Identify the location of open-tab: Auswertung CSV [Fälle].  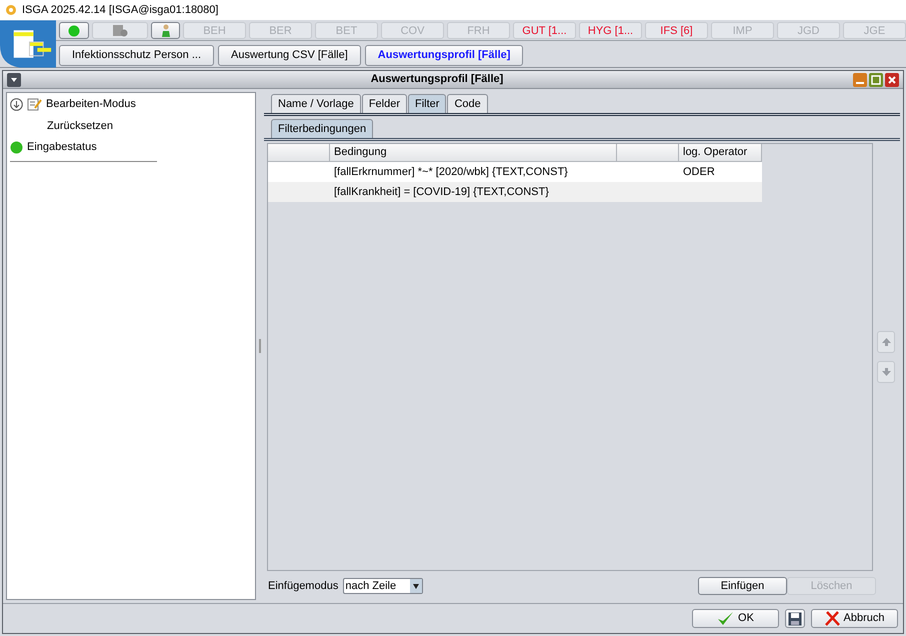
(289, 55).